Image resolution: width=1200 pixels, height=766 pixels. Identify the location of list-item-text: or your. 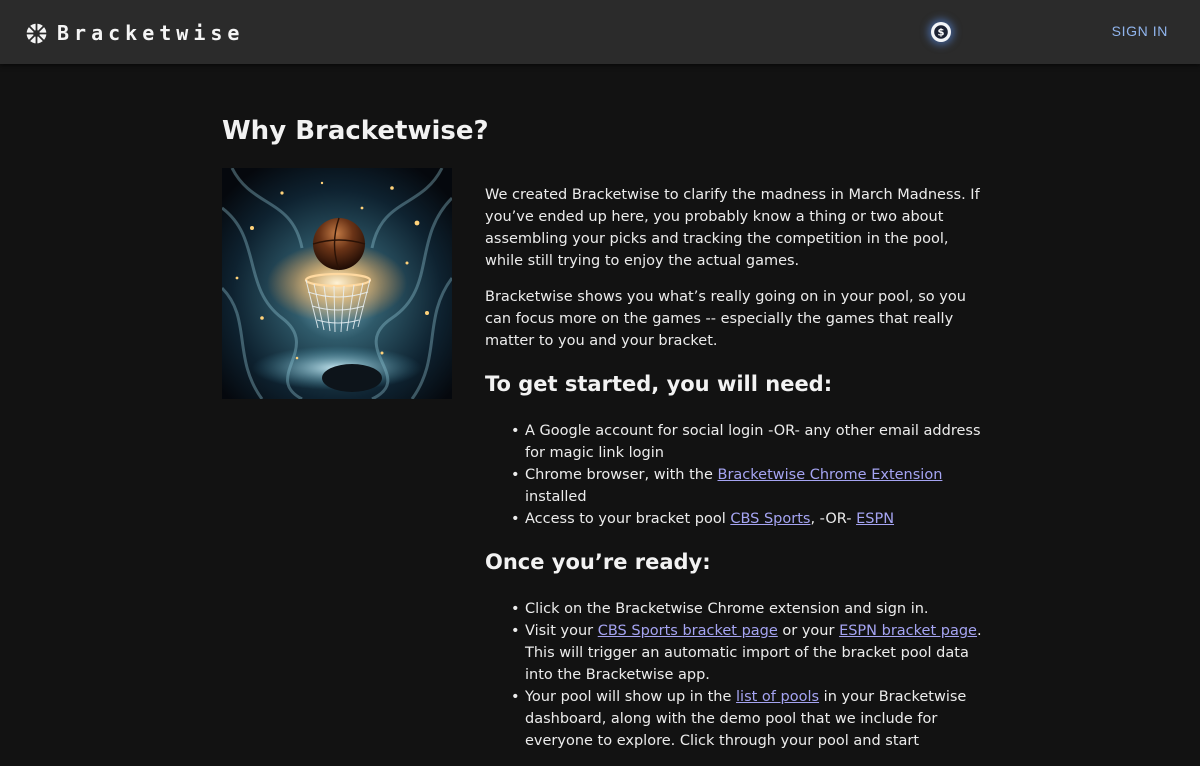
(808, 631).